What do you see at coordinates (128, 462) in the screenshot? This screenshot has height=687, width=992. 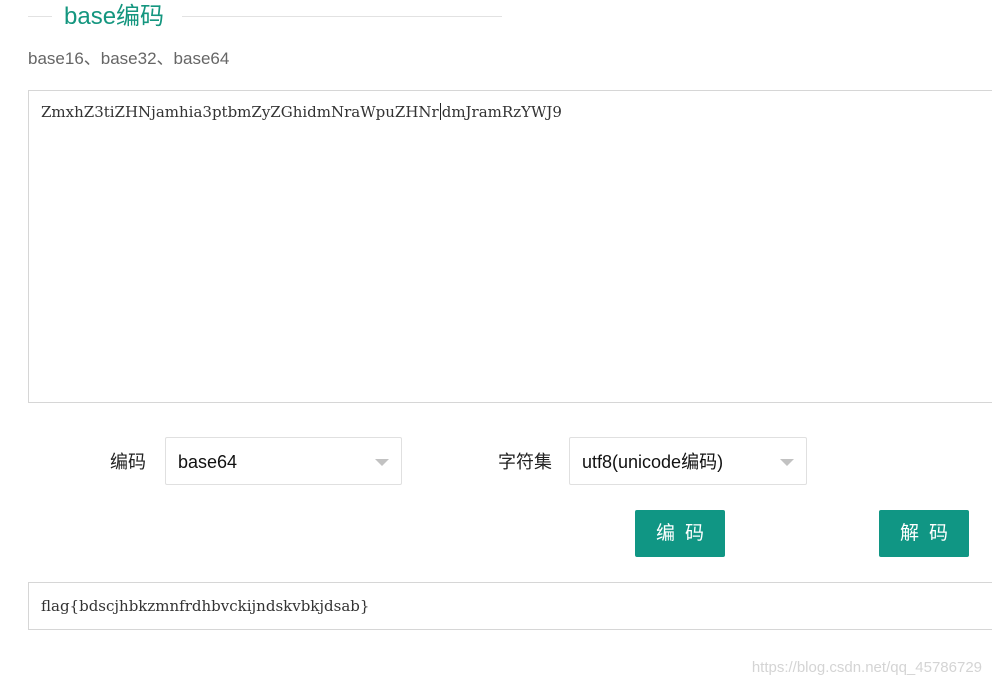 I see `encoding-label: 编码` at bounding box center [128, 462].